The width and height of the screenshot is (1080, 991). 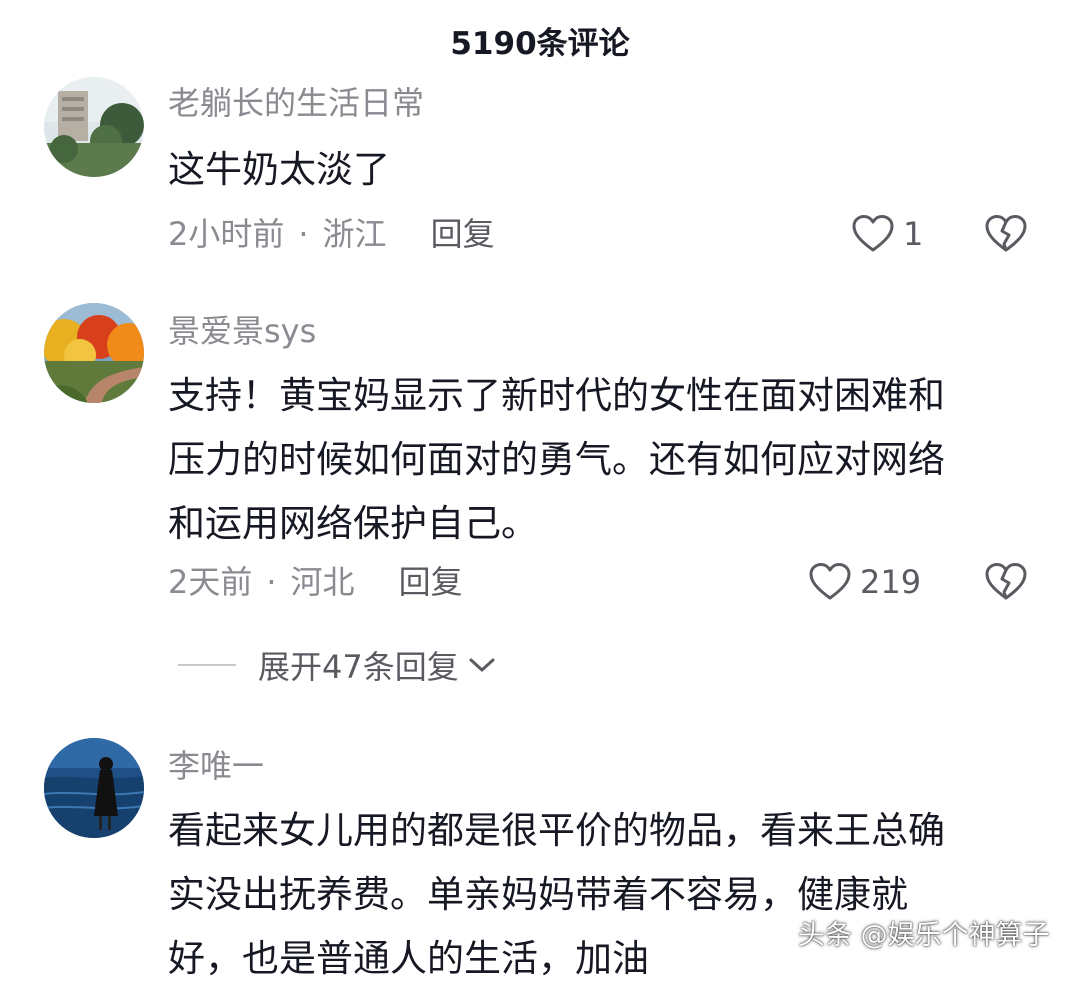 What do you see at coordinates (353, 523) in the screenshot?
I see `comment-text-line: 和运用网络保护自己。` at bounding box center [353, 523].